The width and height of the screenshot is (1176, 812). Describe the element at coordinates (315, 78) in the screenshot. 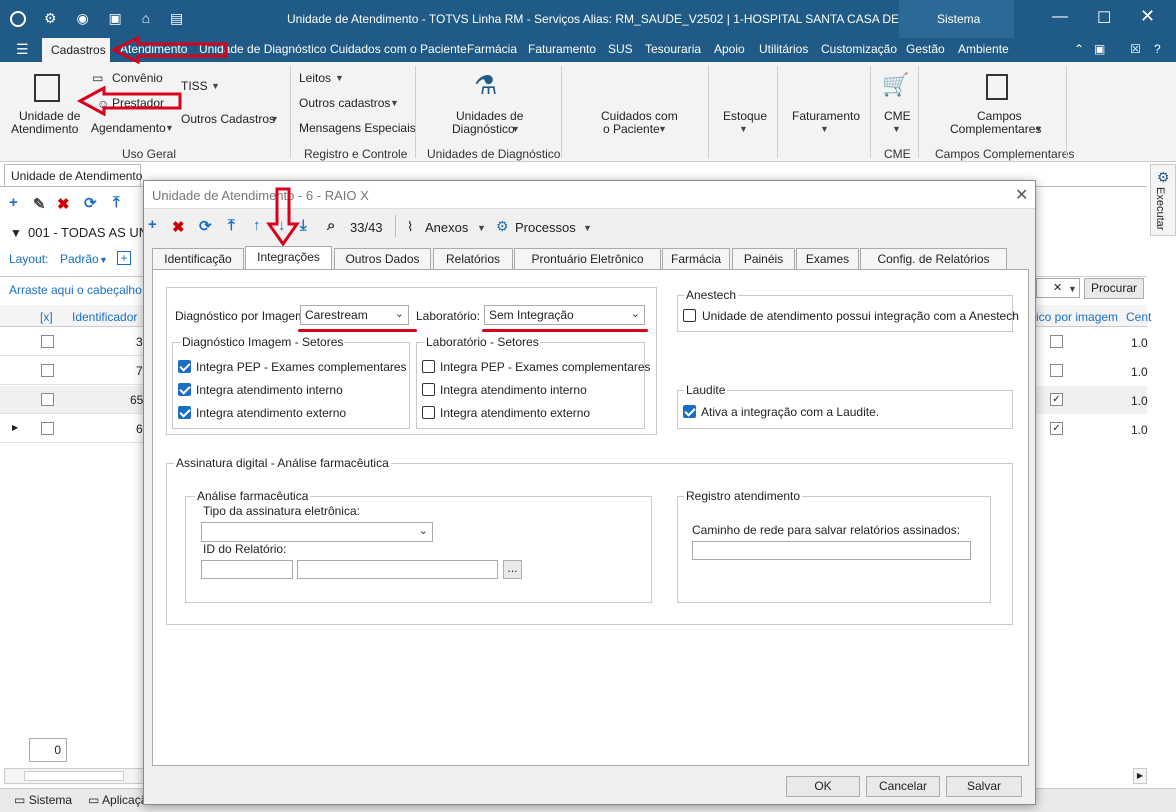

I see `ribbon-leitos: Leitos` at that location.